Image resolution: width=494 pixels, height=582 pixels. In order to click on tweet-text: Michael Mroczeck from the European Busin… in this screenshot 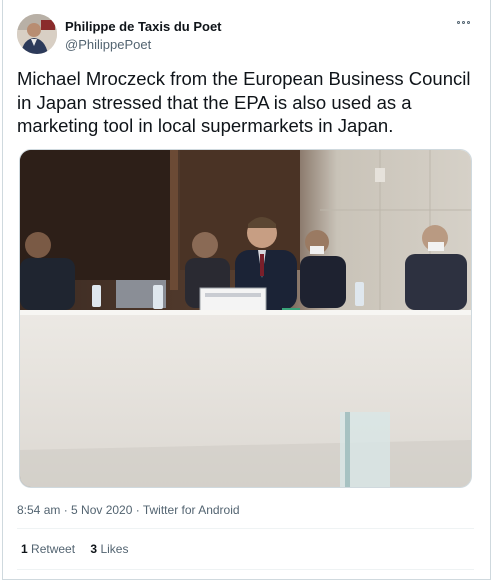, I will do `click(244, 102)`.